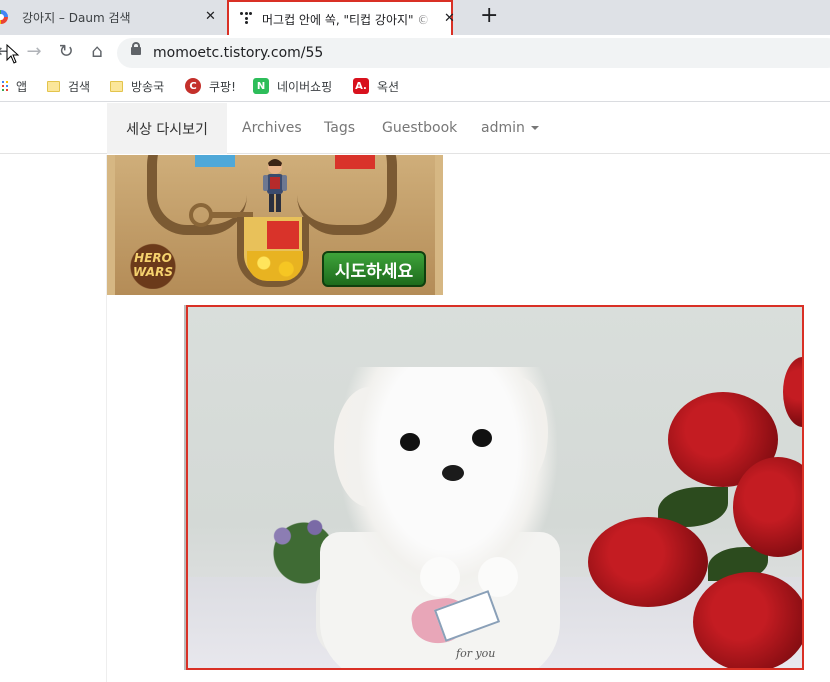  I want to click on ad-pot-lava, so click(283, 235).